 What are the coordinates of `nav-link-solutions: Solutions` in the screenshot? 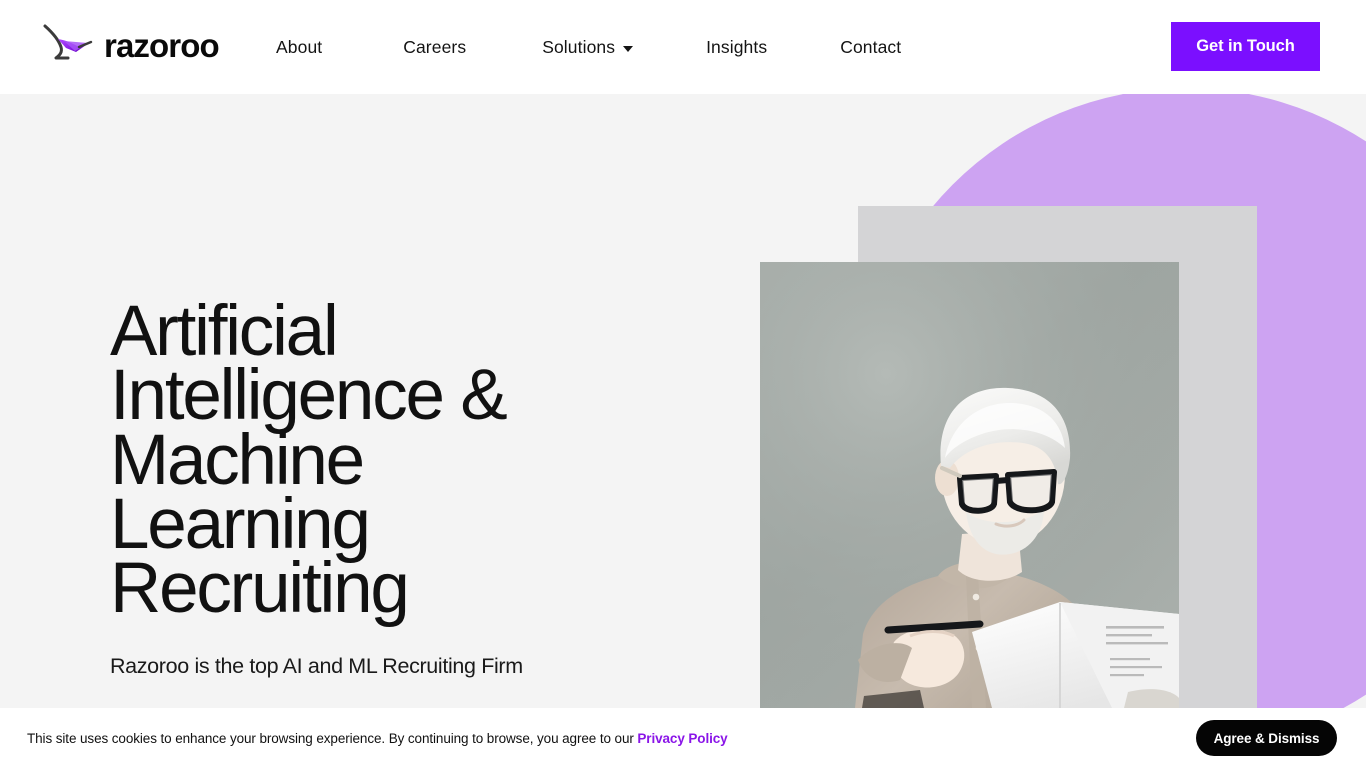 It's located at (587, 47).